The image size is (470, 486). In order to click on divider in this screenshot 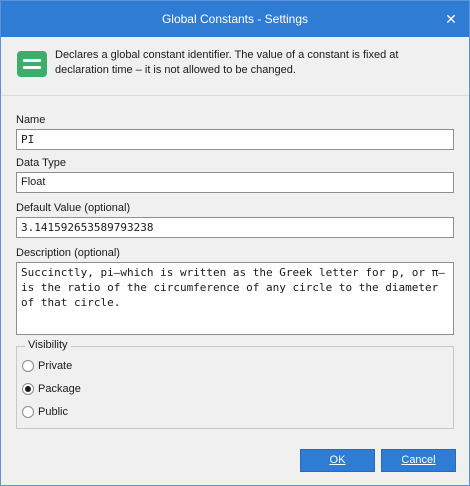, I will do `click(235, 95)`.